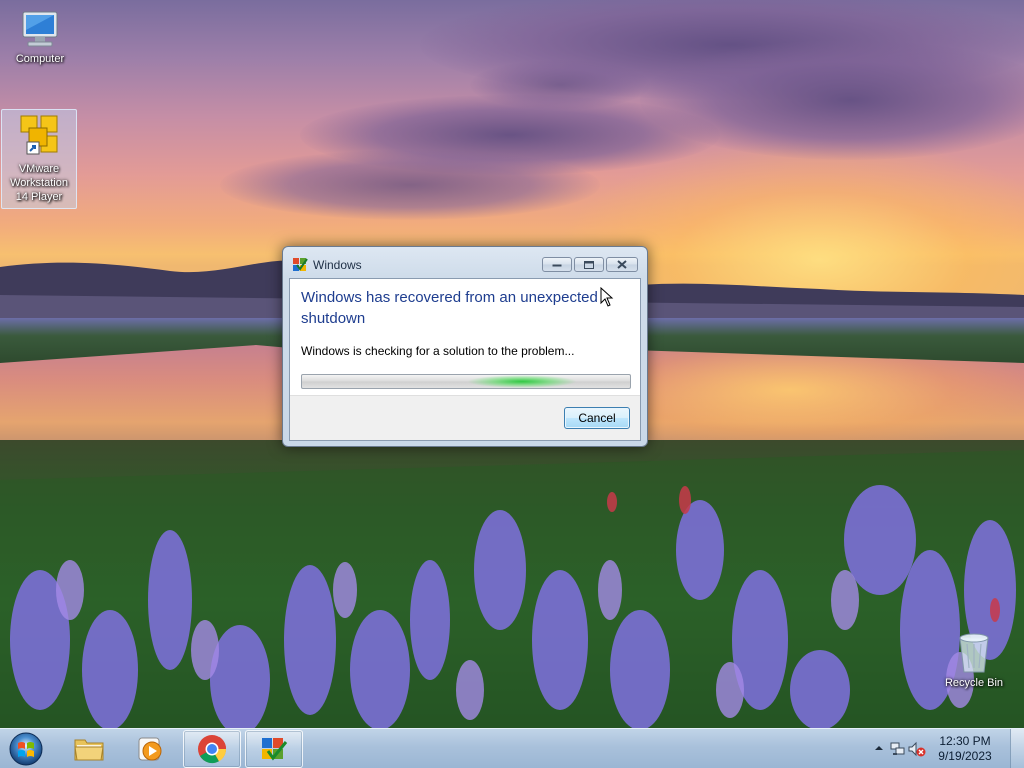  What do you see at coordinates (597, 418) in the screenshot?
I see `cancel-button: Cancel` at bounding box center [597, 418].